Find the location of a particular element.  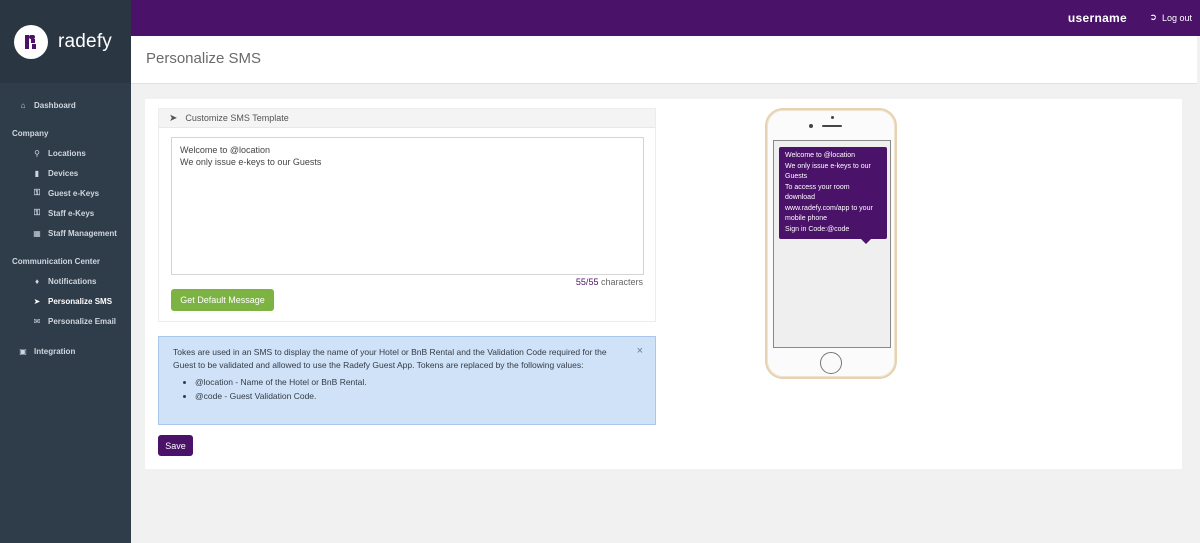

envelope-icon: ✉ is located at coordinates (37, 321).